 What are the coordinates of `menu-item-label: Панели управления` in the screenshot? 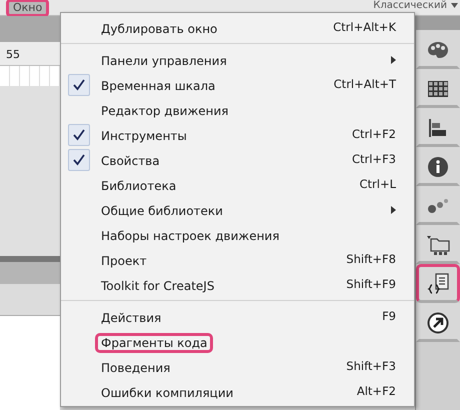 It's located at (164, 61).